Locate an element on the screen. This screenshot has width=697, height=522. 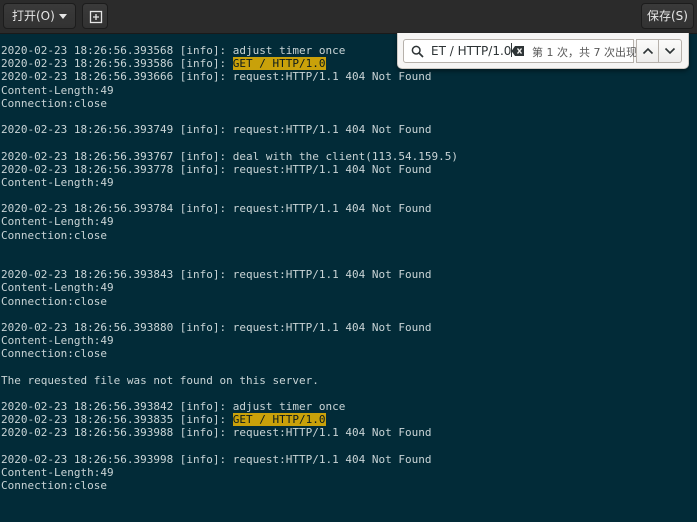
clear-icon is located at coordinates (518, 51).